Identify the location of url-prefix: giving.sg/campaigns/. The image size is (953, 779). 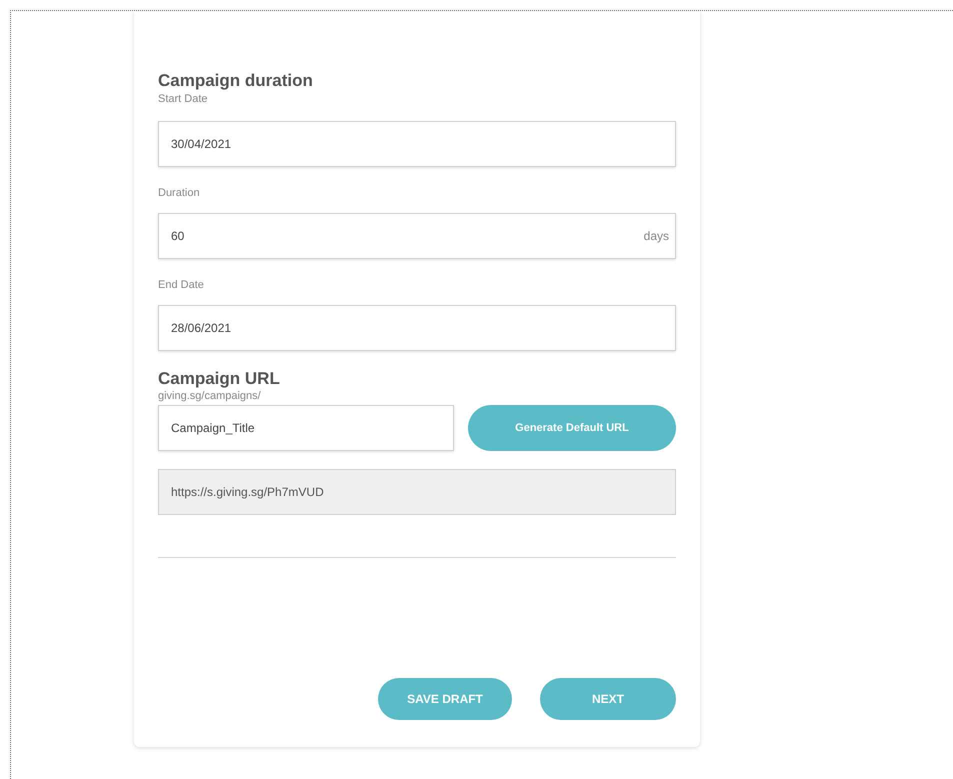
(210, 396).